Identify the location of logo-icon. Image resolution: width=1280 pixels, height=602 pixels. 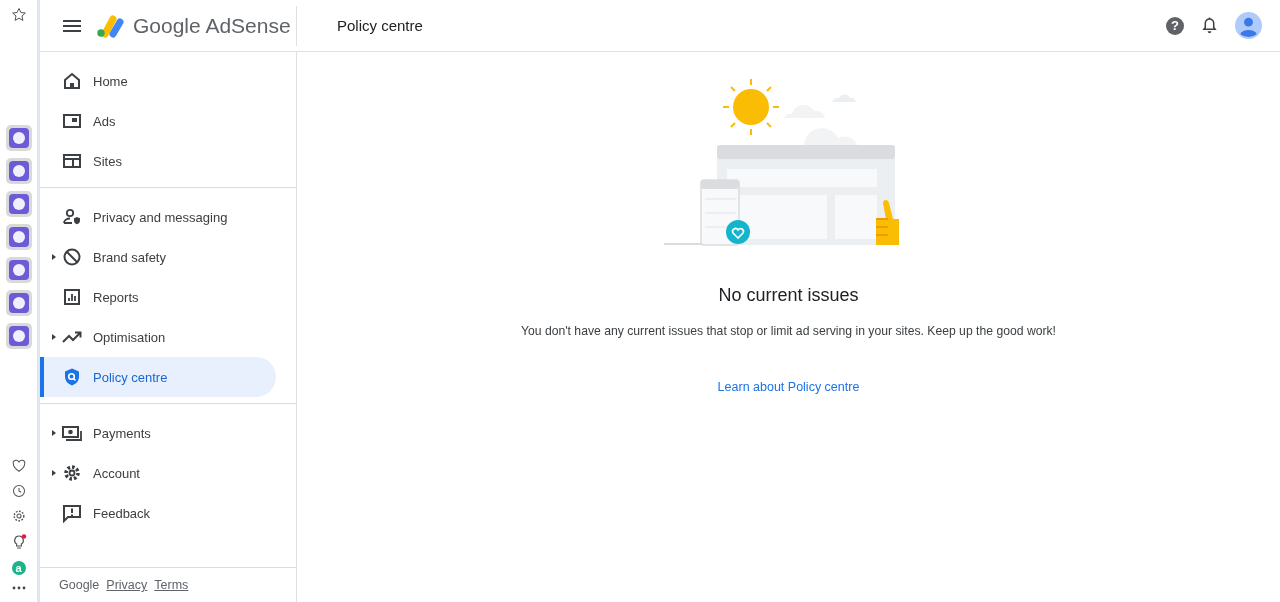
(110, 25).